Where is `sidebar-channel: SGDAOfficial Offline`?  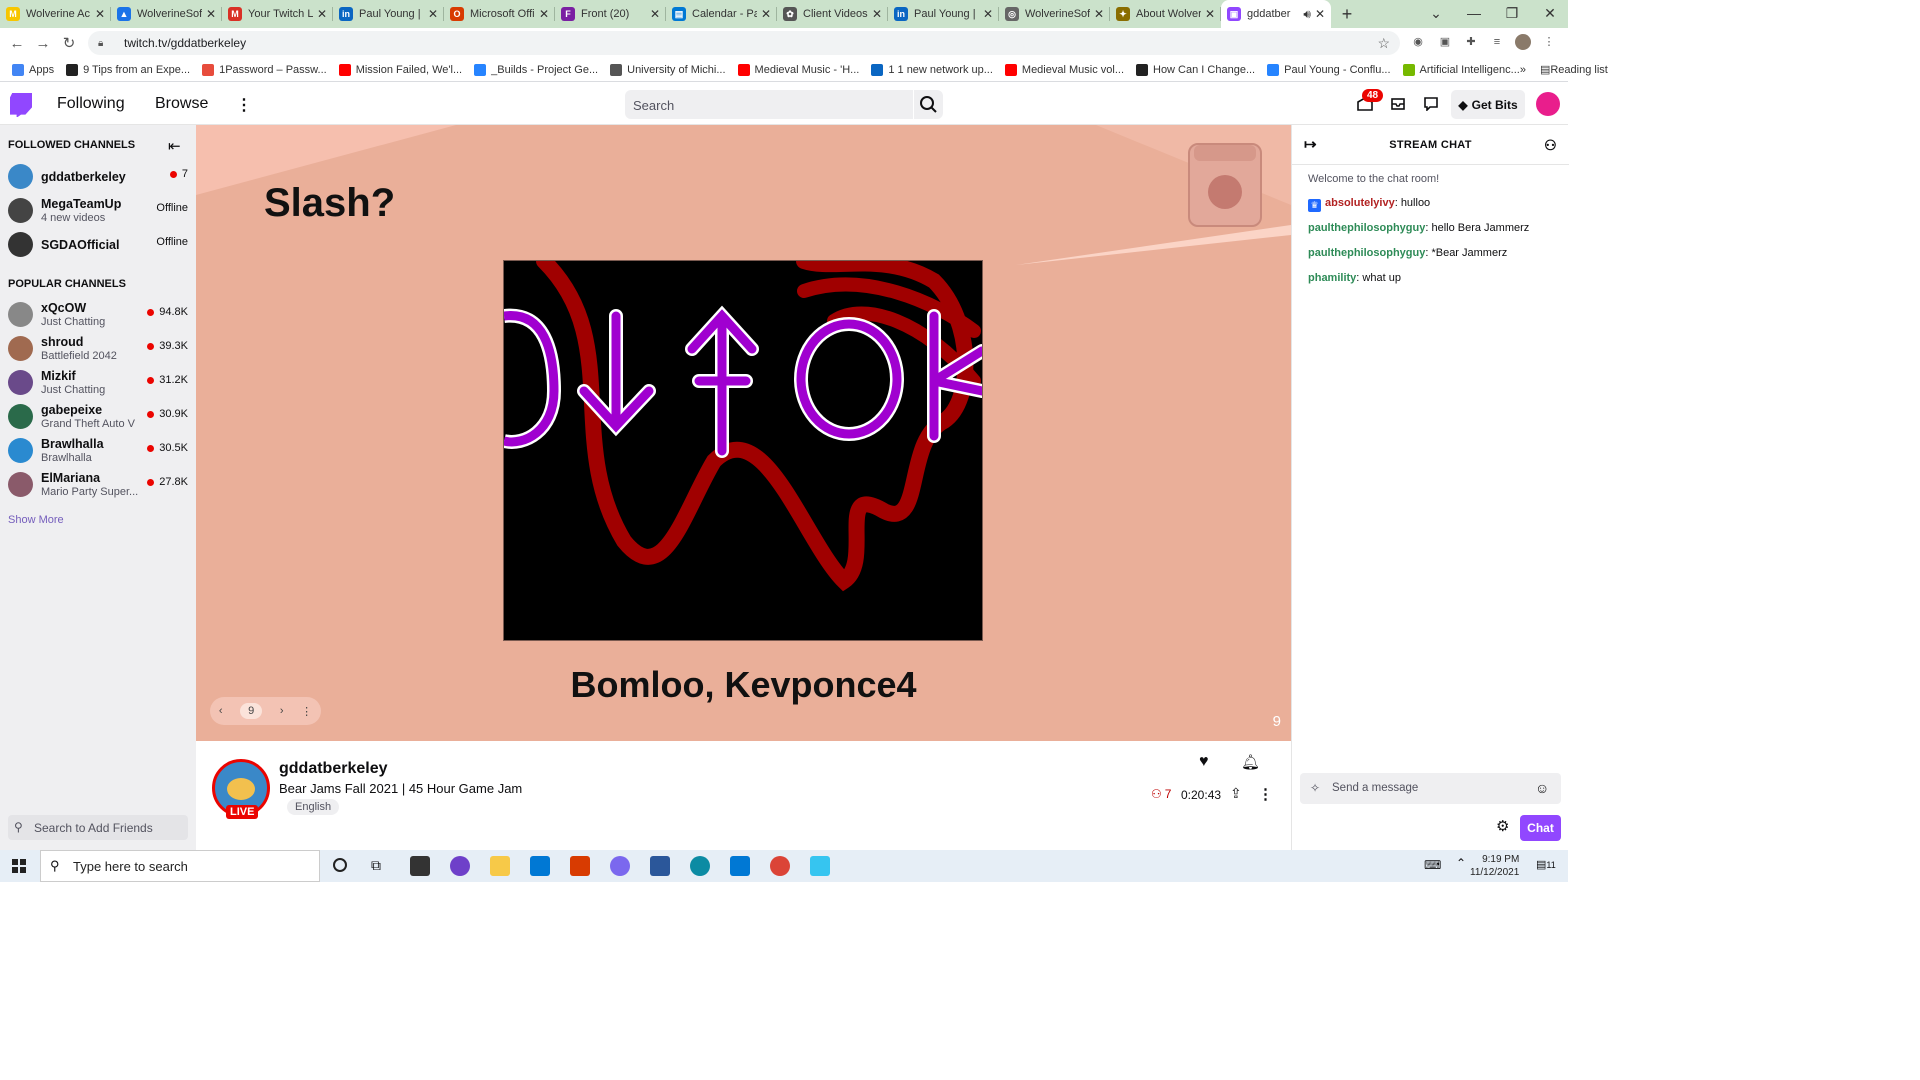 sidebar-channel: SGDAOfficial Offline is located at coordinates (98, 246).